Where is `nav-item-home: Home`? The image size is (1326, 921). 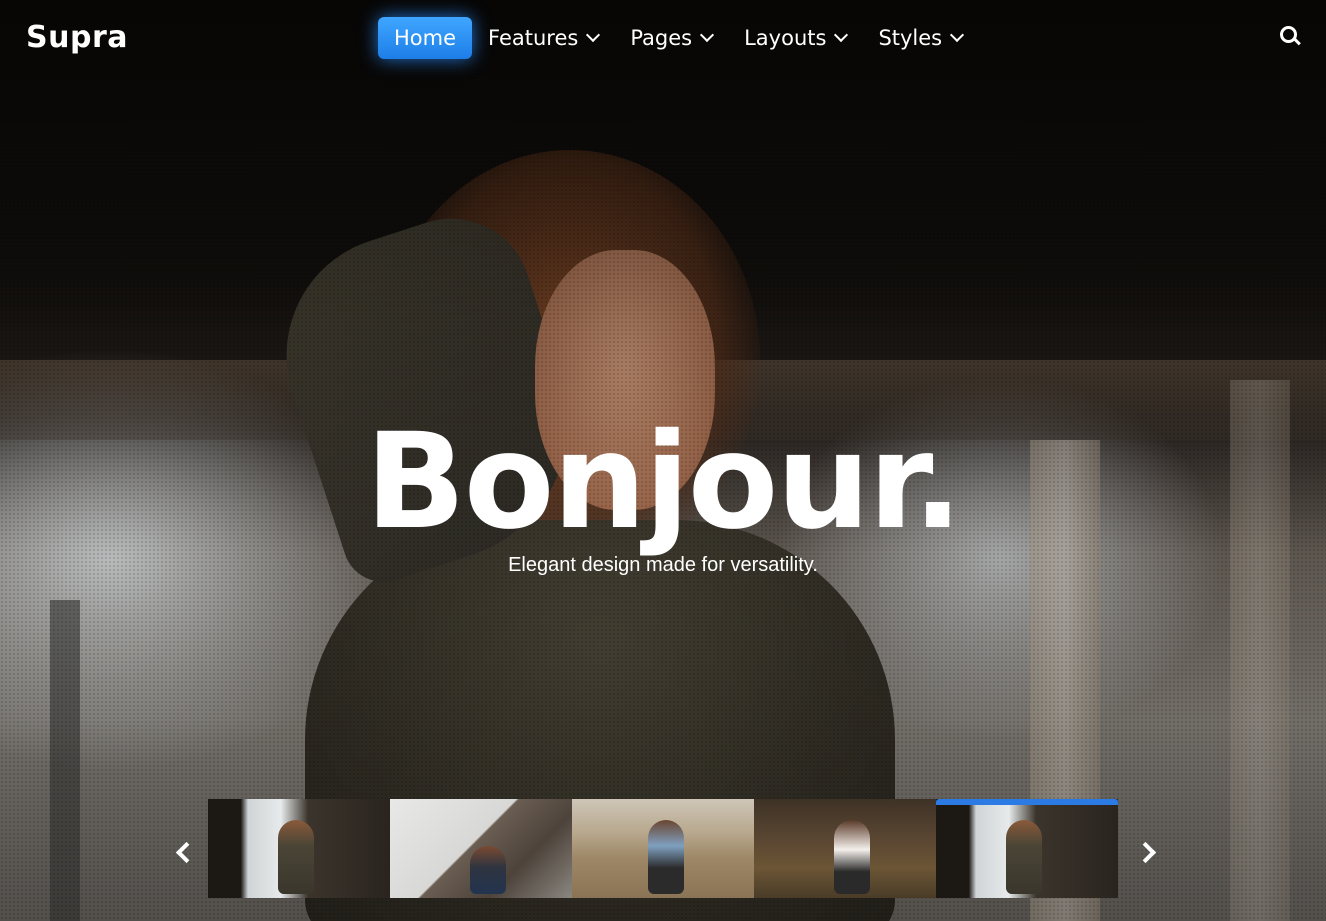 nav-item-home: Home is located at coordinates (425, 38).